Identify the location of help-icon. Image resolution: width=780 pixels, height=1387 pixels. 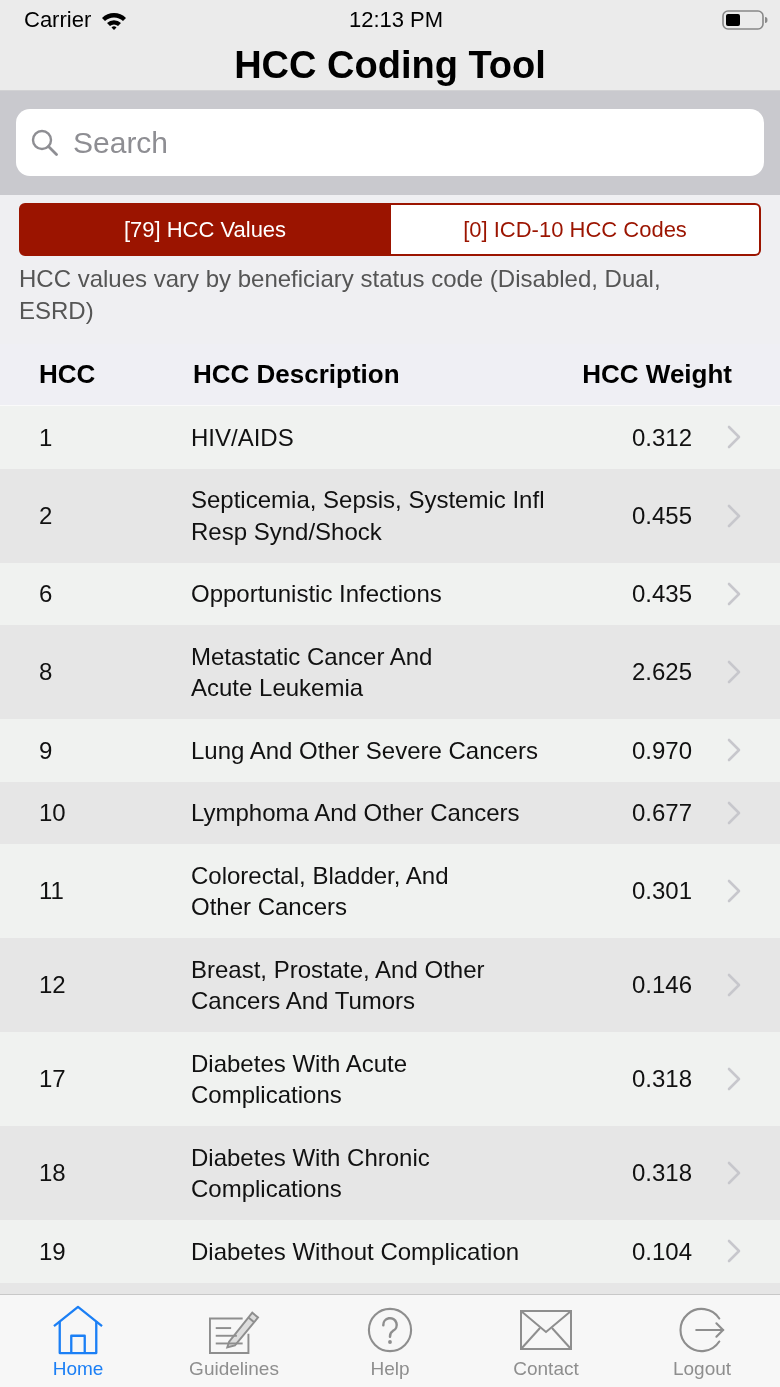
(390, 1330).